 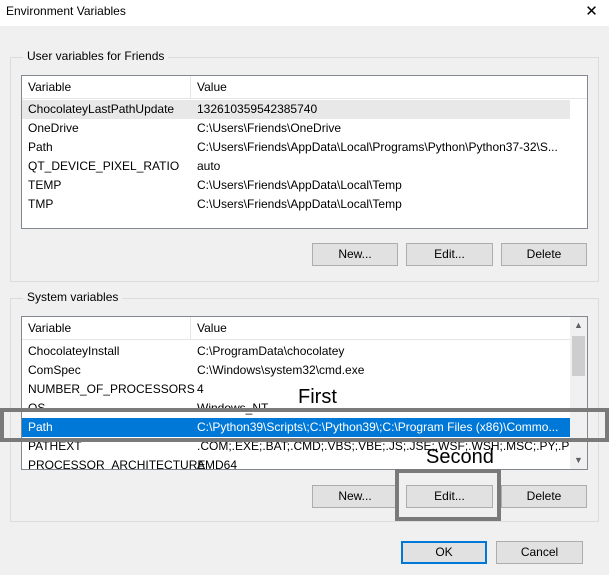 What do you see at coordinates (111, 389) in the screenshot?
I see `variable-cell: NUMBER_OF_PROCESSORS` at bounding box center [111, 389].